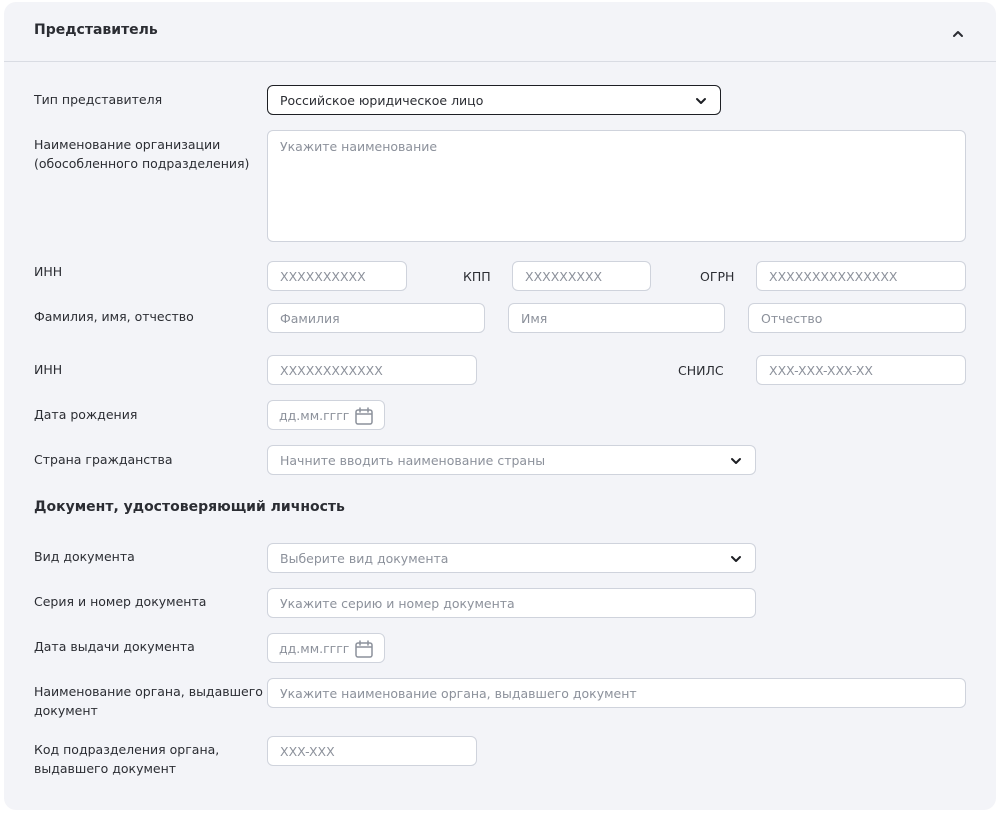 Image resolution: width=999 pixels, height=818 pixels. Describe the element at coordinates (494, 100) in the screenshot. I see `representative-type-select: Российское юридическое лицо` at that location.